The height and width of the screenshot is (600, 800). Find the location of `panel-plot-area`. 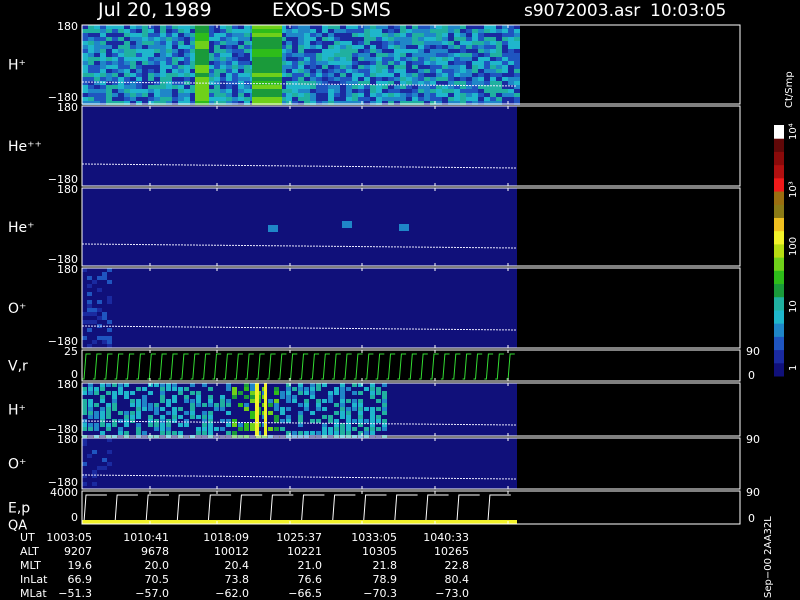

panel-plot-area is located at coordinates (299, 308).